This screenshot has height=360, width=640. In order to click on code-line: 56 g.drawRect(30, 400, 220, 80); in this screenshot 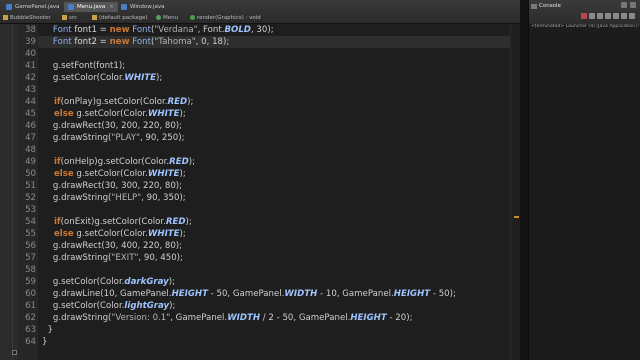, I will do `click(255, 246)`.